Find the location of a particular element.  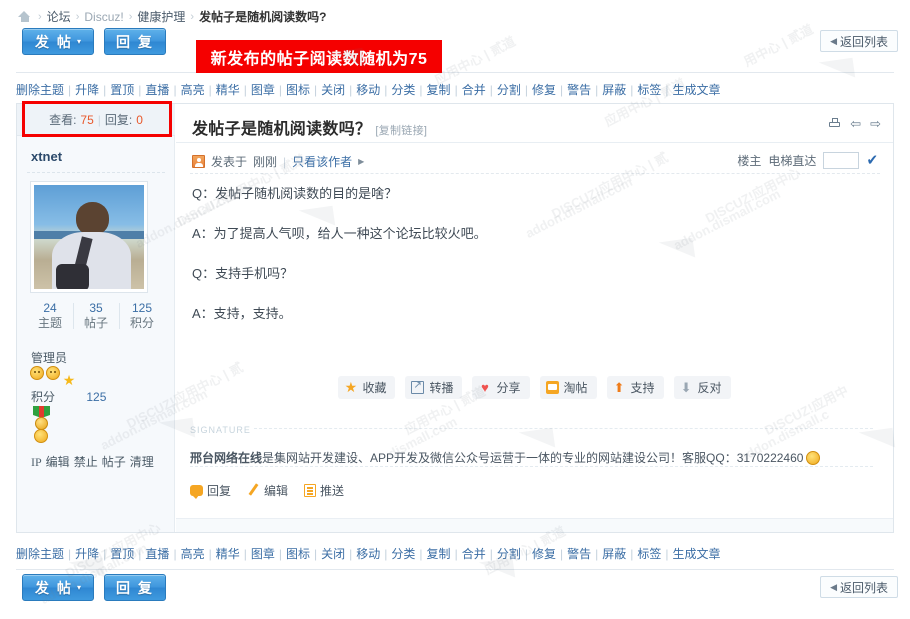

home-icon is located at coordinates (24, 16).